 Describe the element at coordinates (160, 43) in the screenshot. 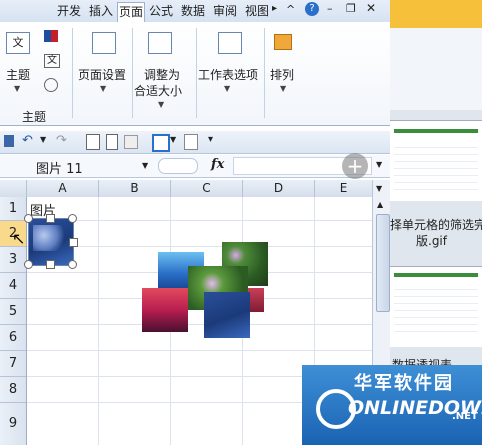

I see `scale-to-fit-icon` at that location.